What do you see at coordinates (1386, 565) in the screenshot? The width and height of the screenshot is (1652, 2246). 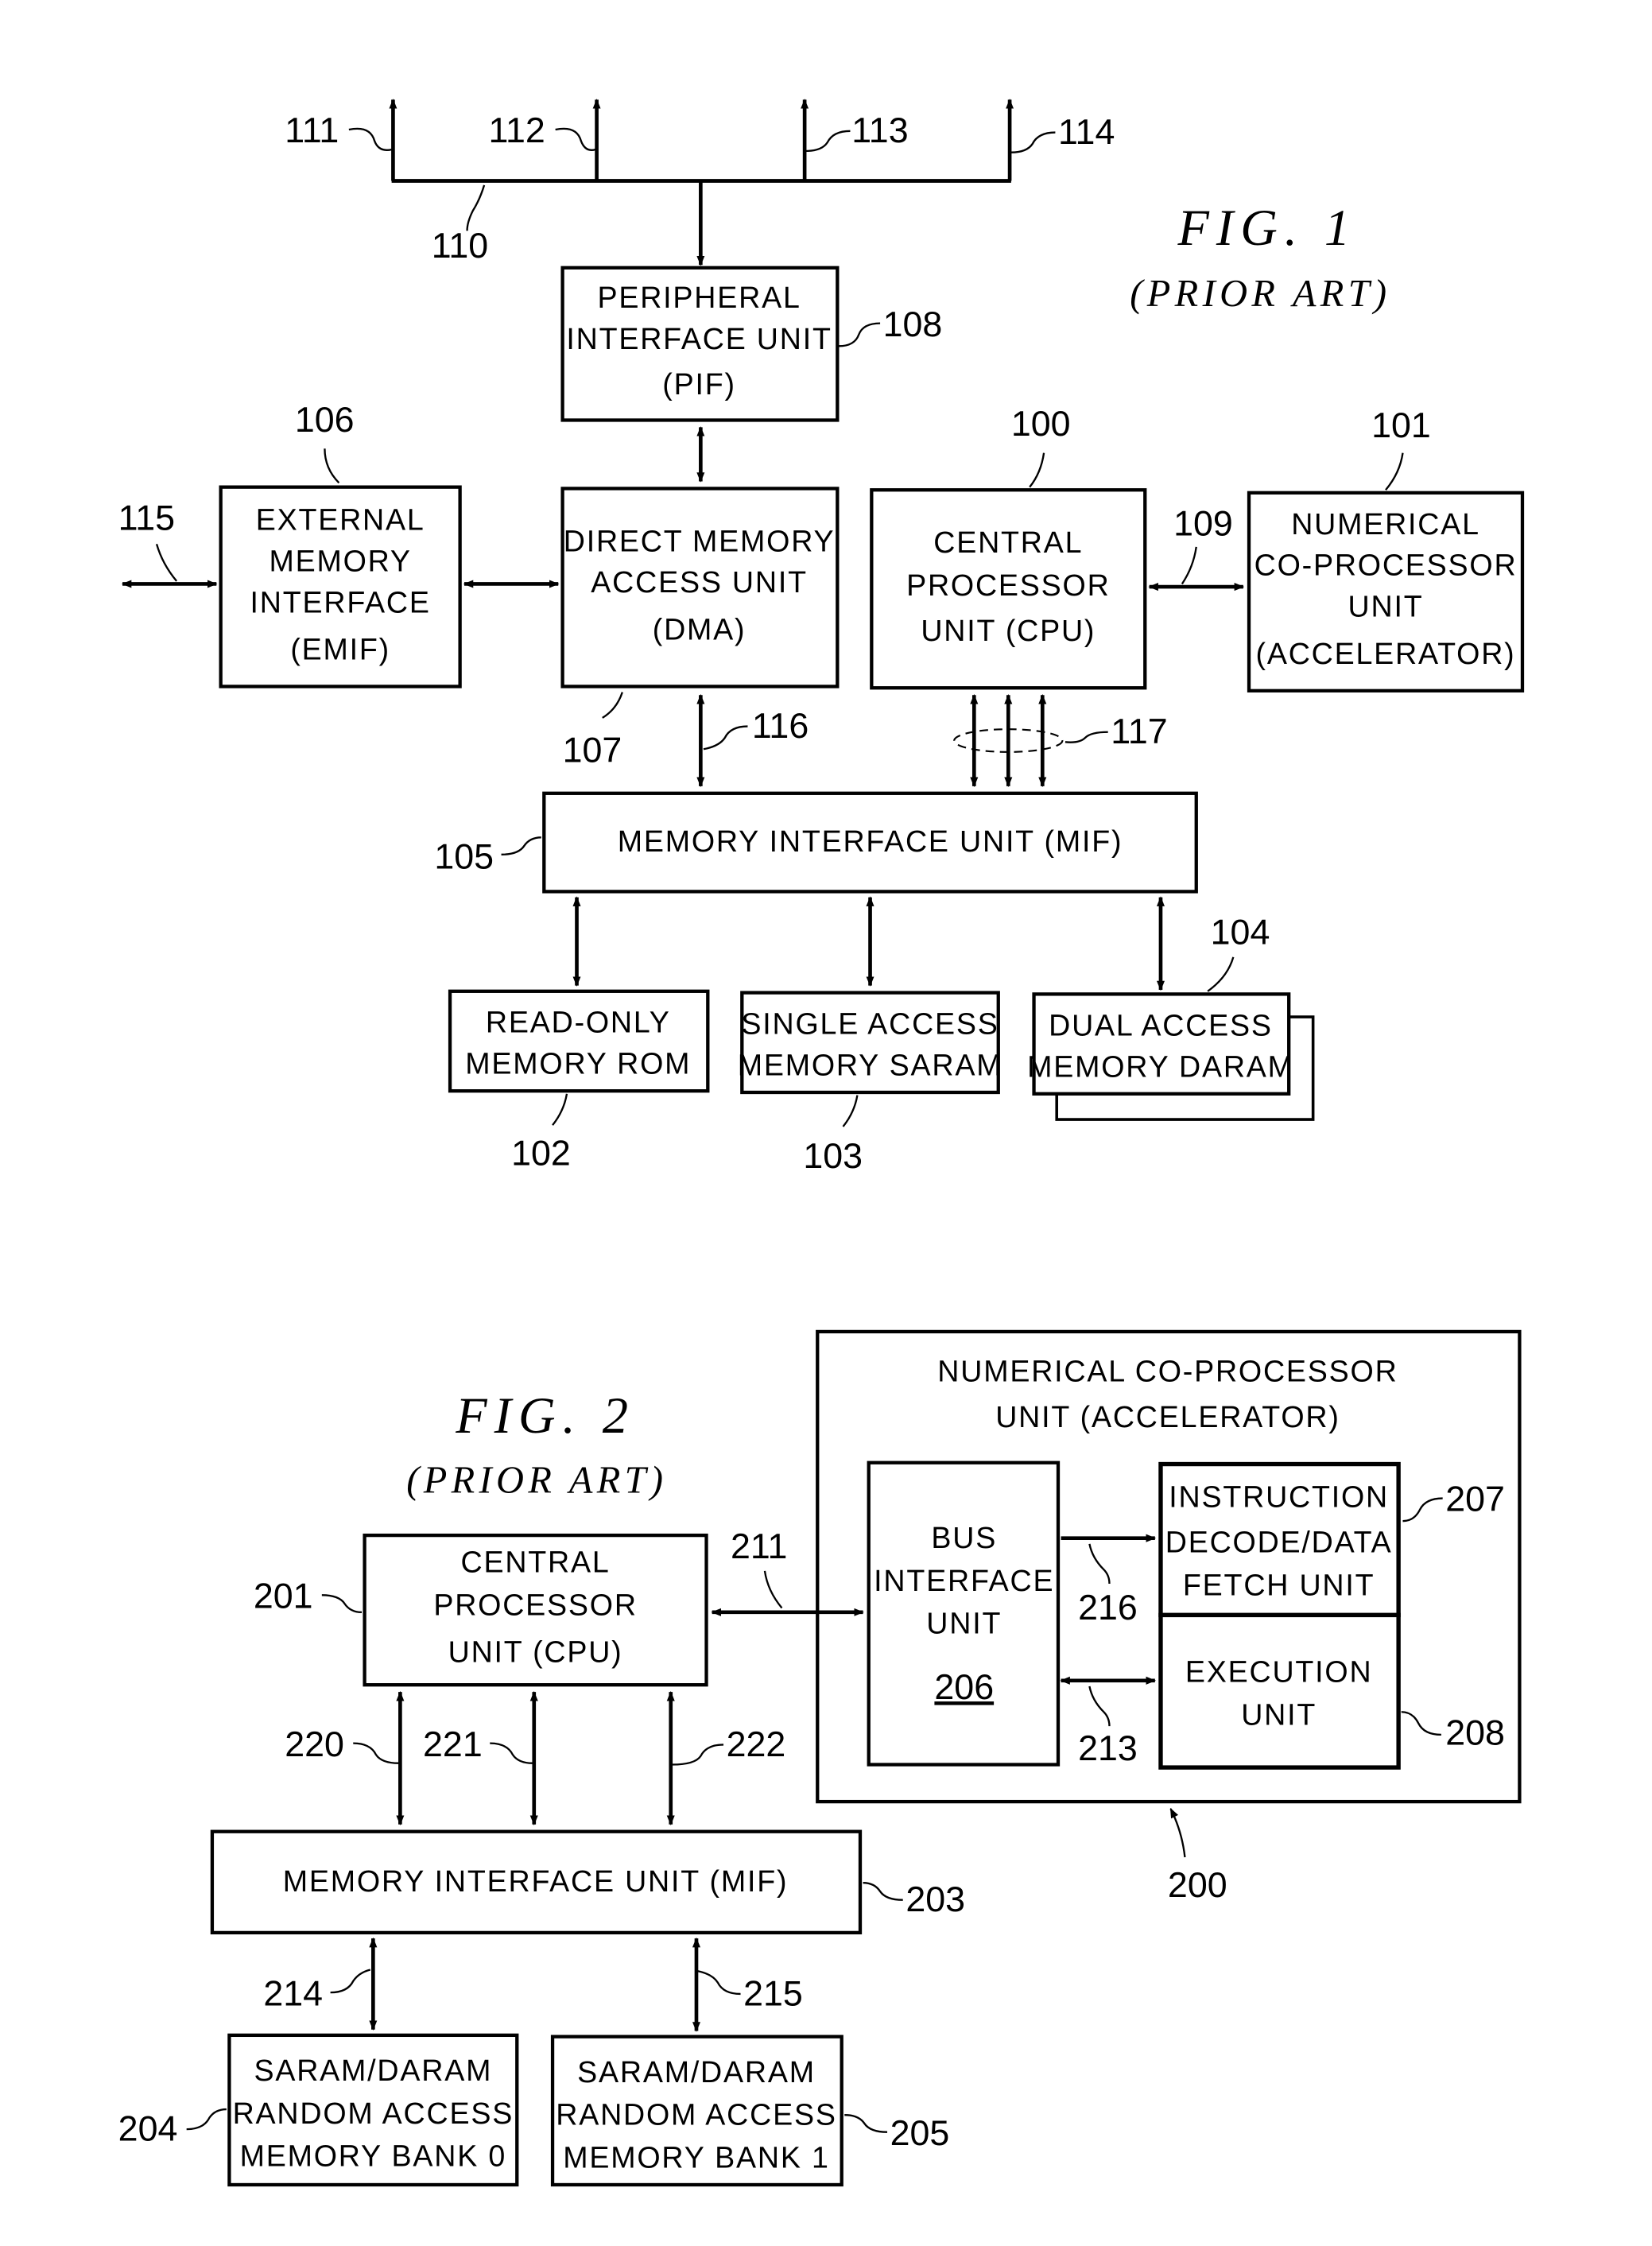 I see `svg-text: CO-PROCESSOR` at bounding box center [1386, 565].